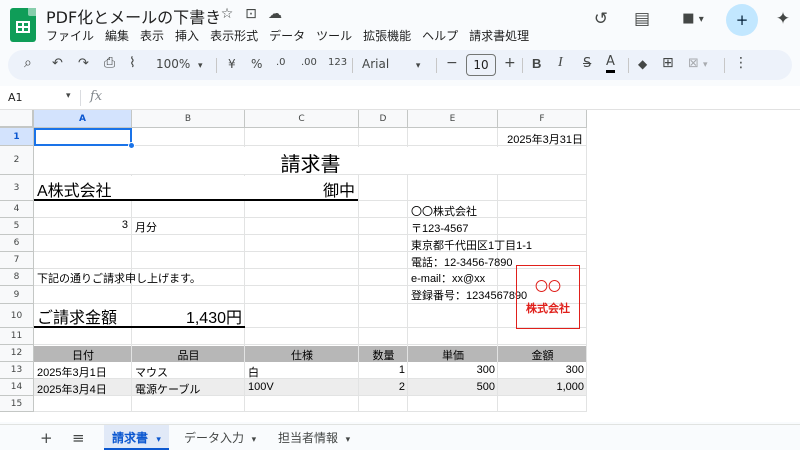  What do you see at coordinates (83, 119) in the screenshot?
I see `column-header-a: A` at bounding box center [83, 119].